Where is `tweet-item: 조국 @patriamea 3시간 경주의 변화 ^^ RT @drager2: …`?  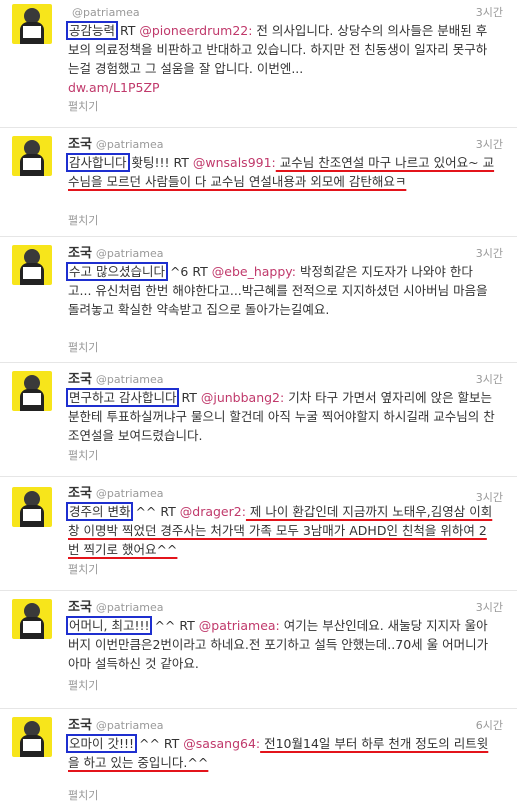
tweet-item: 조국 @patriamea 3시간 경주의 변화 ^^ RT @drager2: … is located at coordinates (258, 530).